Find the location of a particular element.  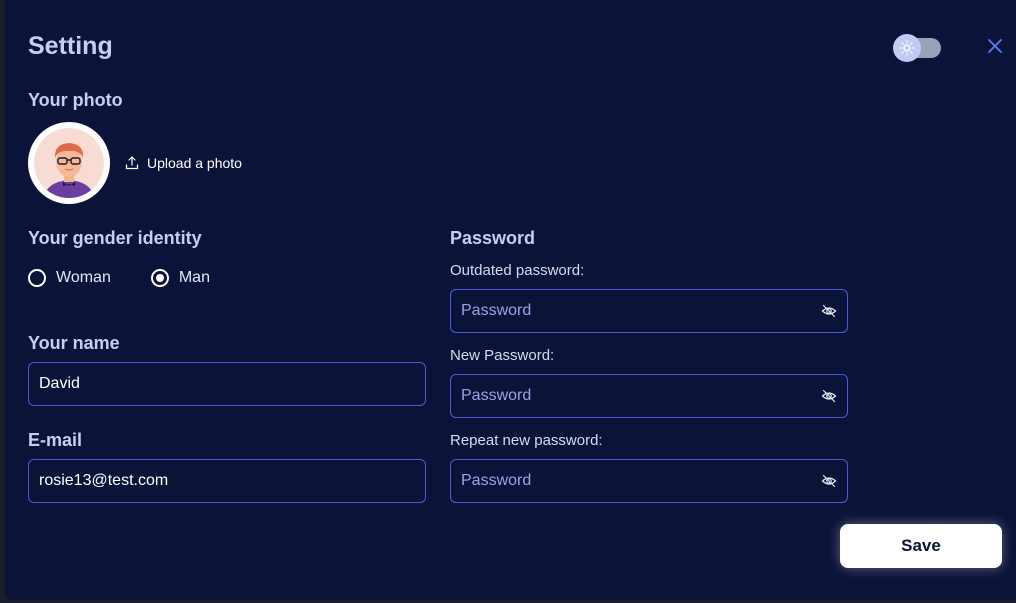

avatar-illustration is located at coordinates (69, 163).